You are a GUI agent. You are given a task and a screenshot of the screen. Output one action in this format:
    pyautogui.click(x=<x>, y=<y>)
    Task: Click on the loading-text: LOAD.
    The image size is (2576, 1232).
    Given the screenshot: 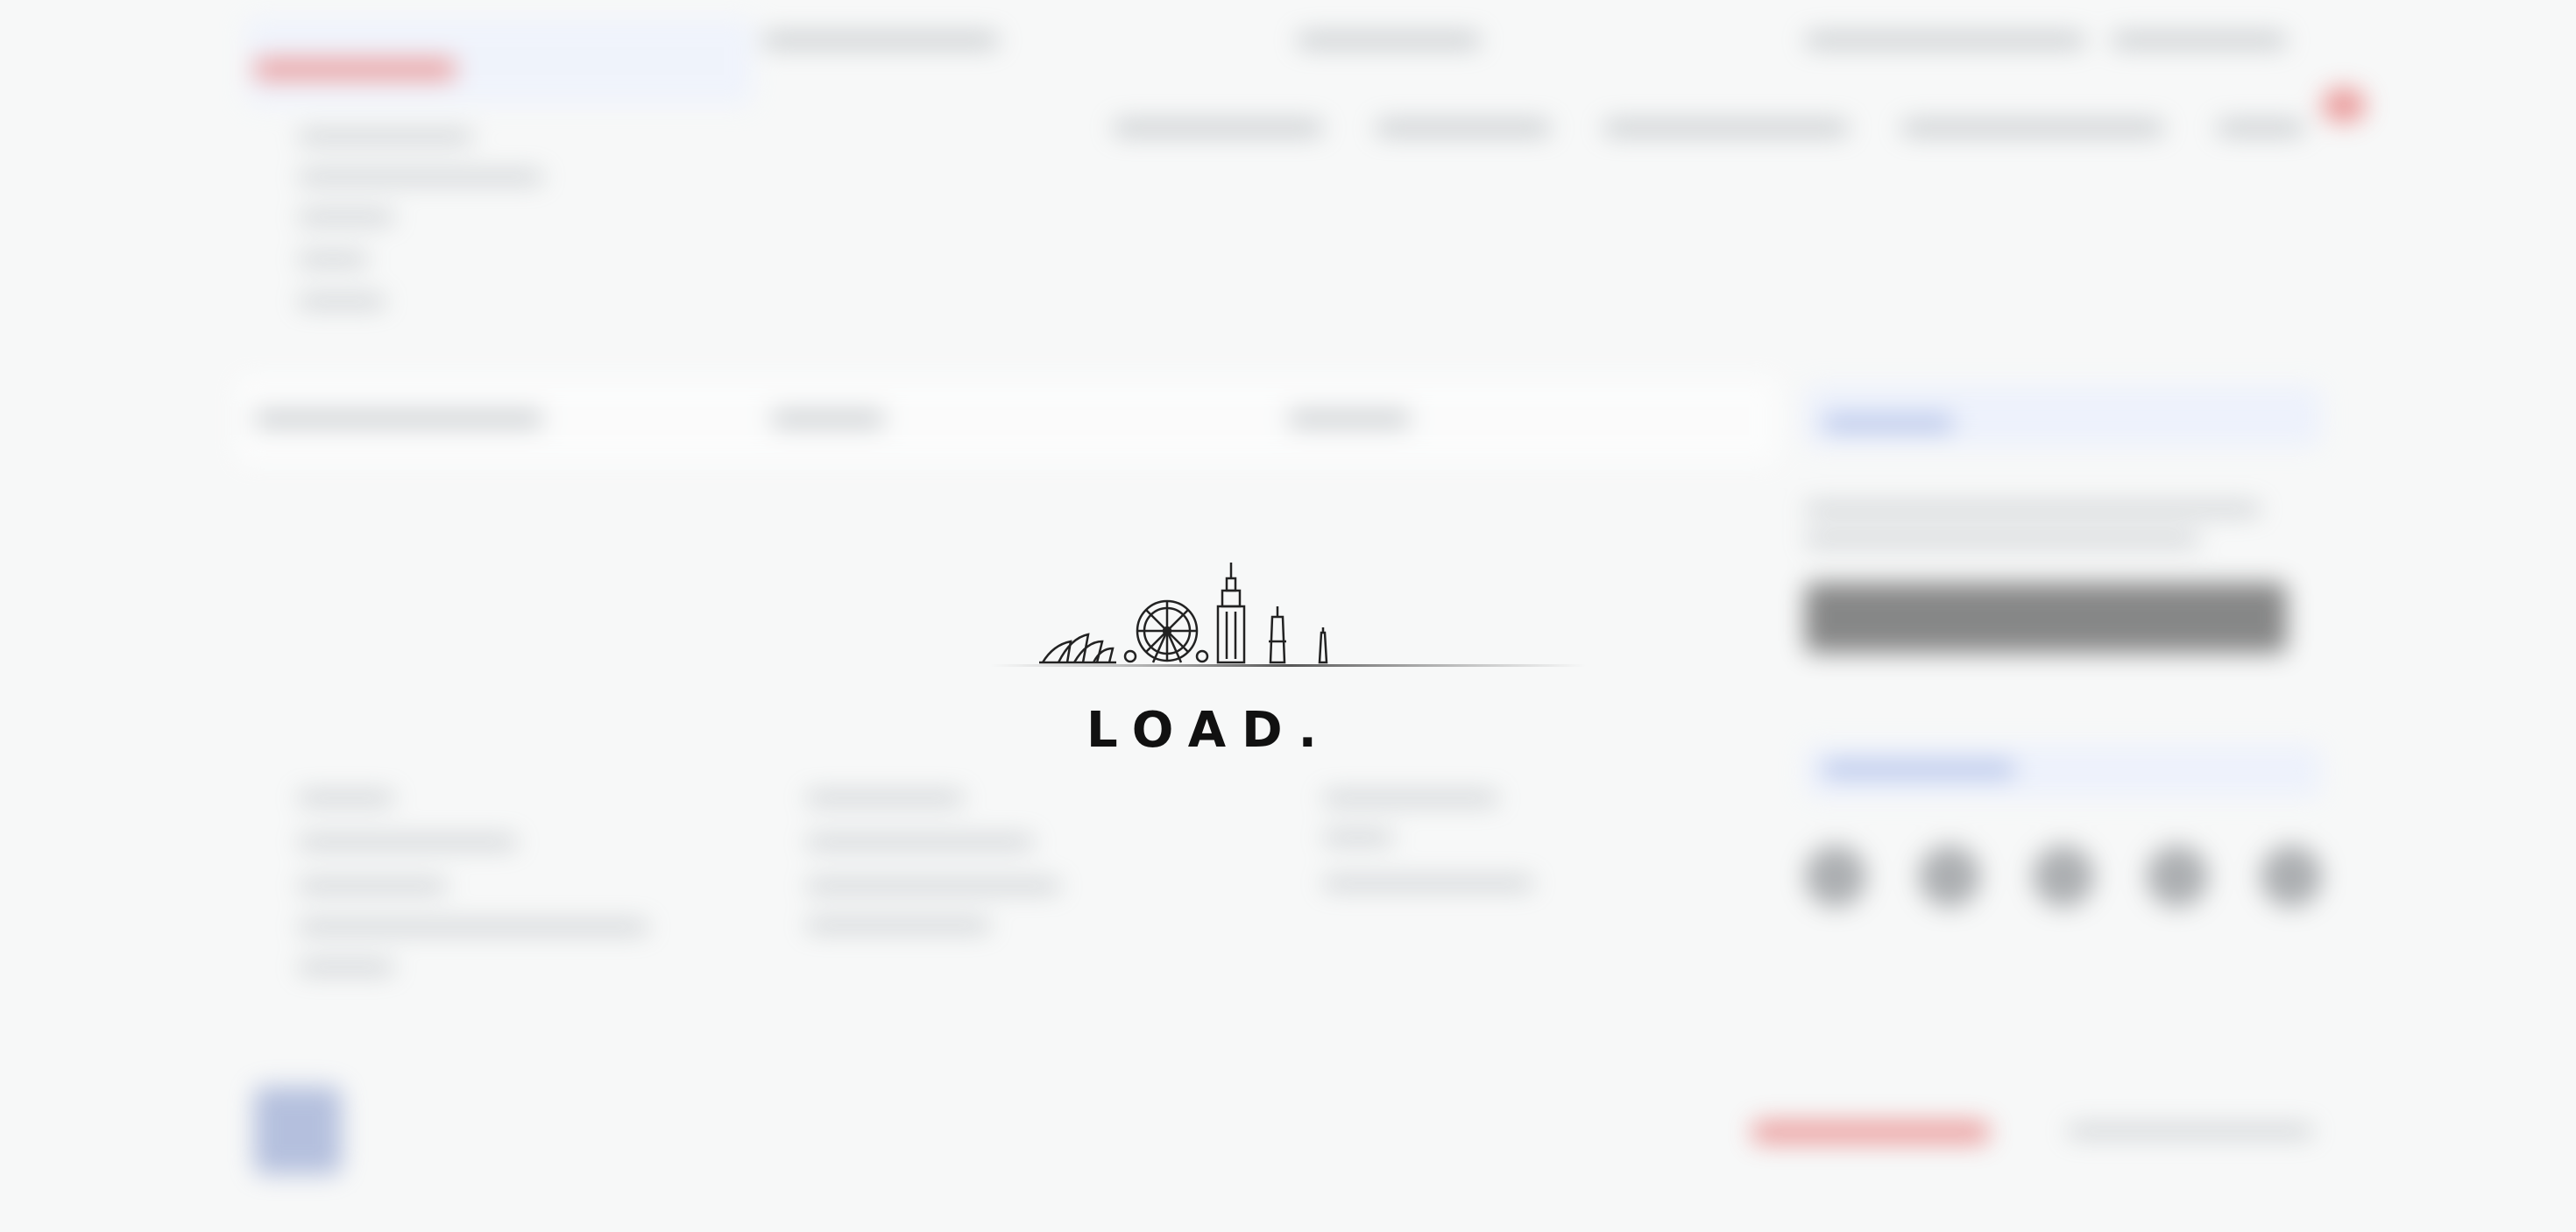 What is the action you would take?
    pyautogui.click(x=1209, y=728)
    